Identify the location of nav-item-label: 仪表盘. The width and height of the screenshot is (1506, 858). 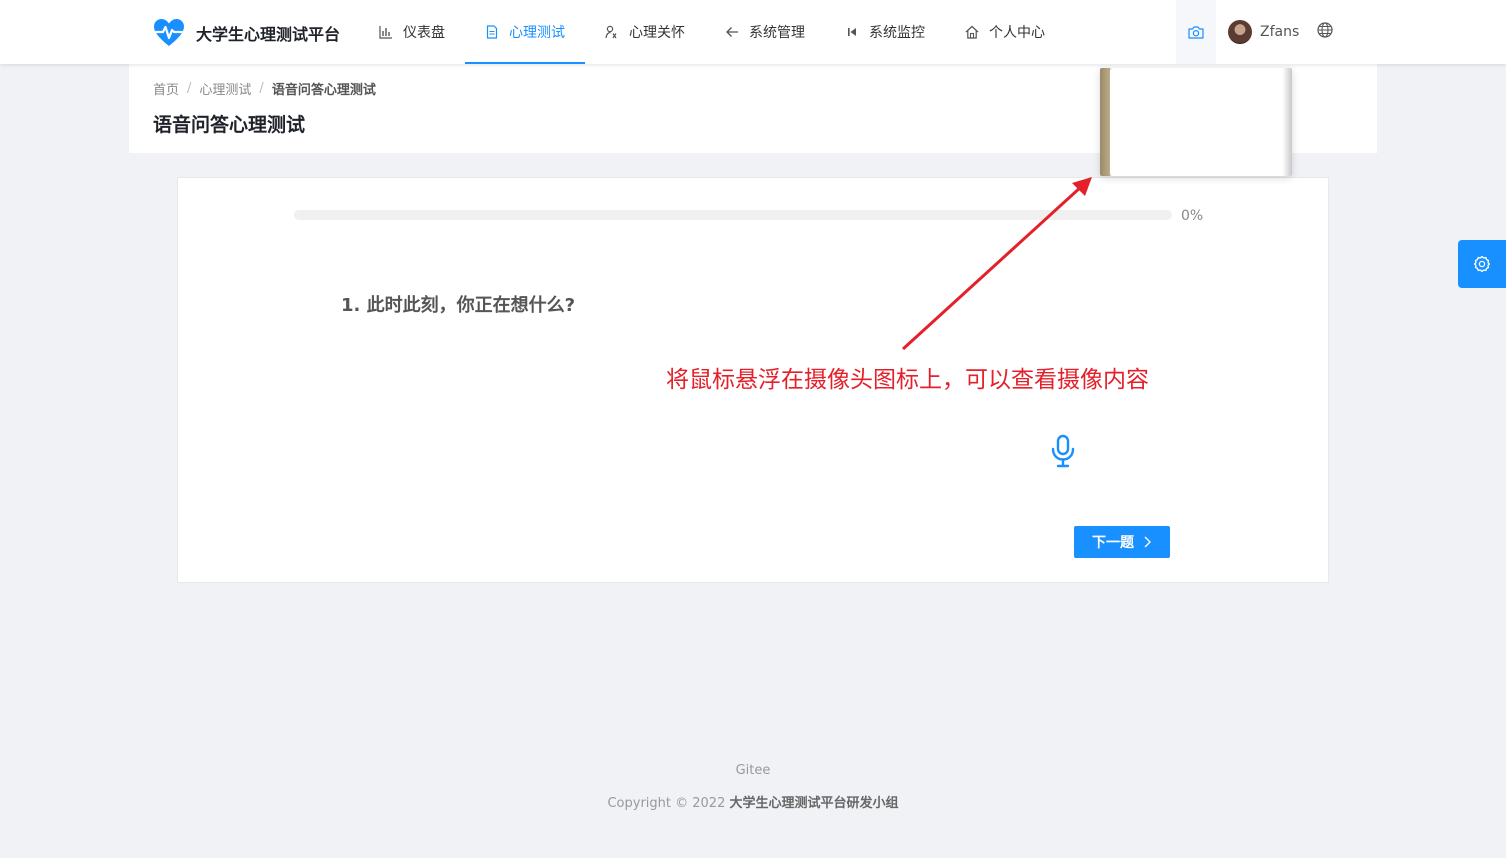
(424, 33).